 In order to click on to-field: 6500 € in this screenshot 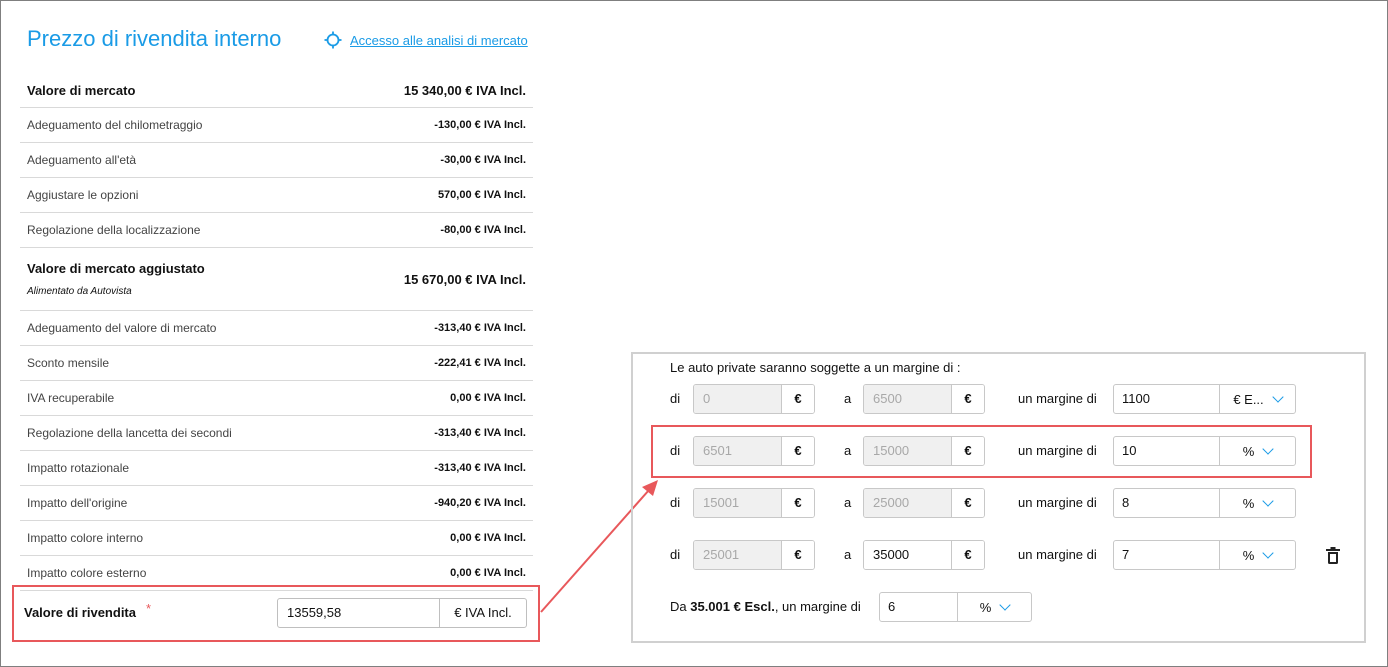, I will do `click(924, 399)`.